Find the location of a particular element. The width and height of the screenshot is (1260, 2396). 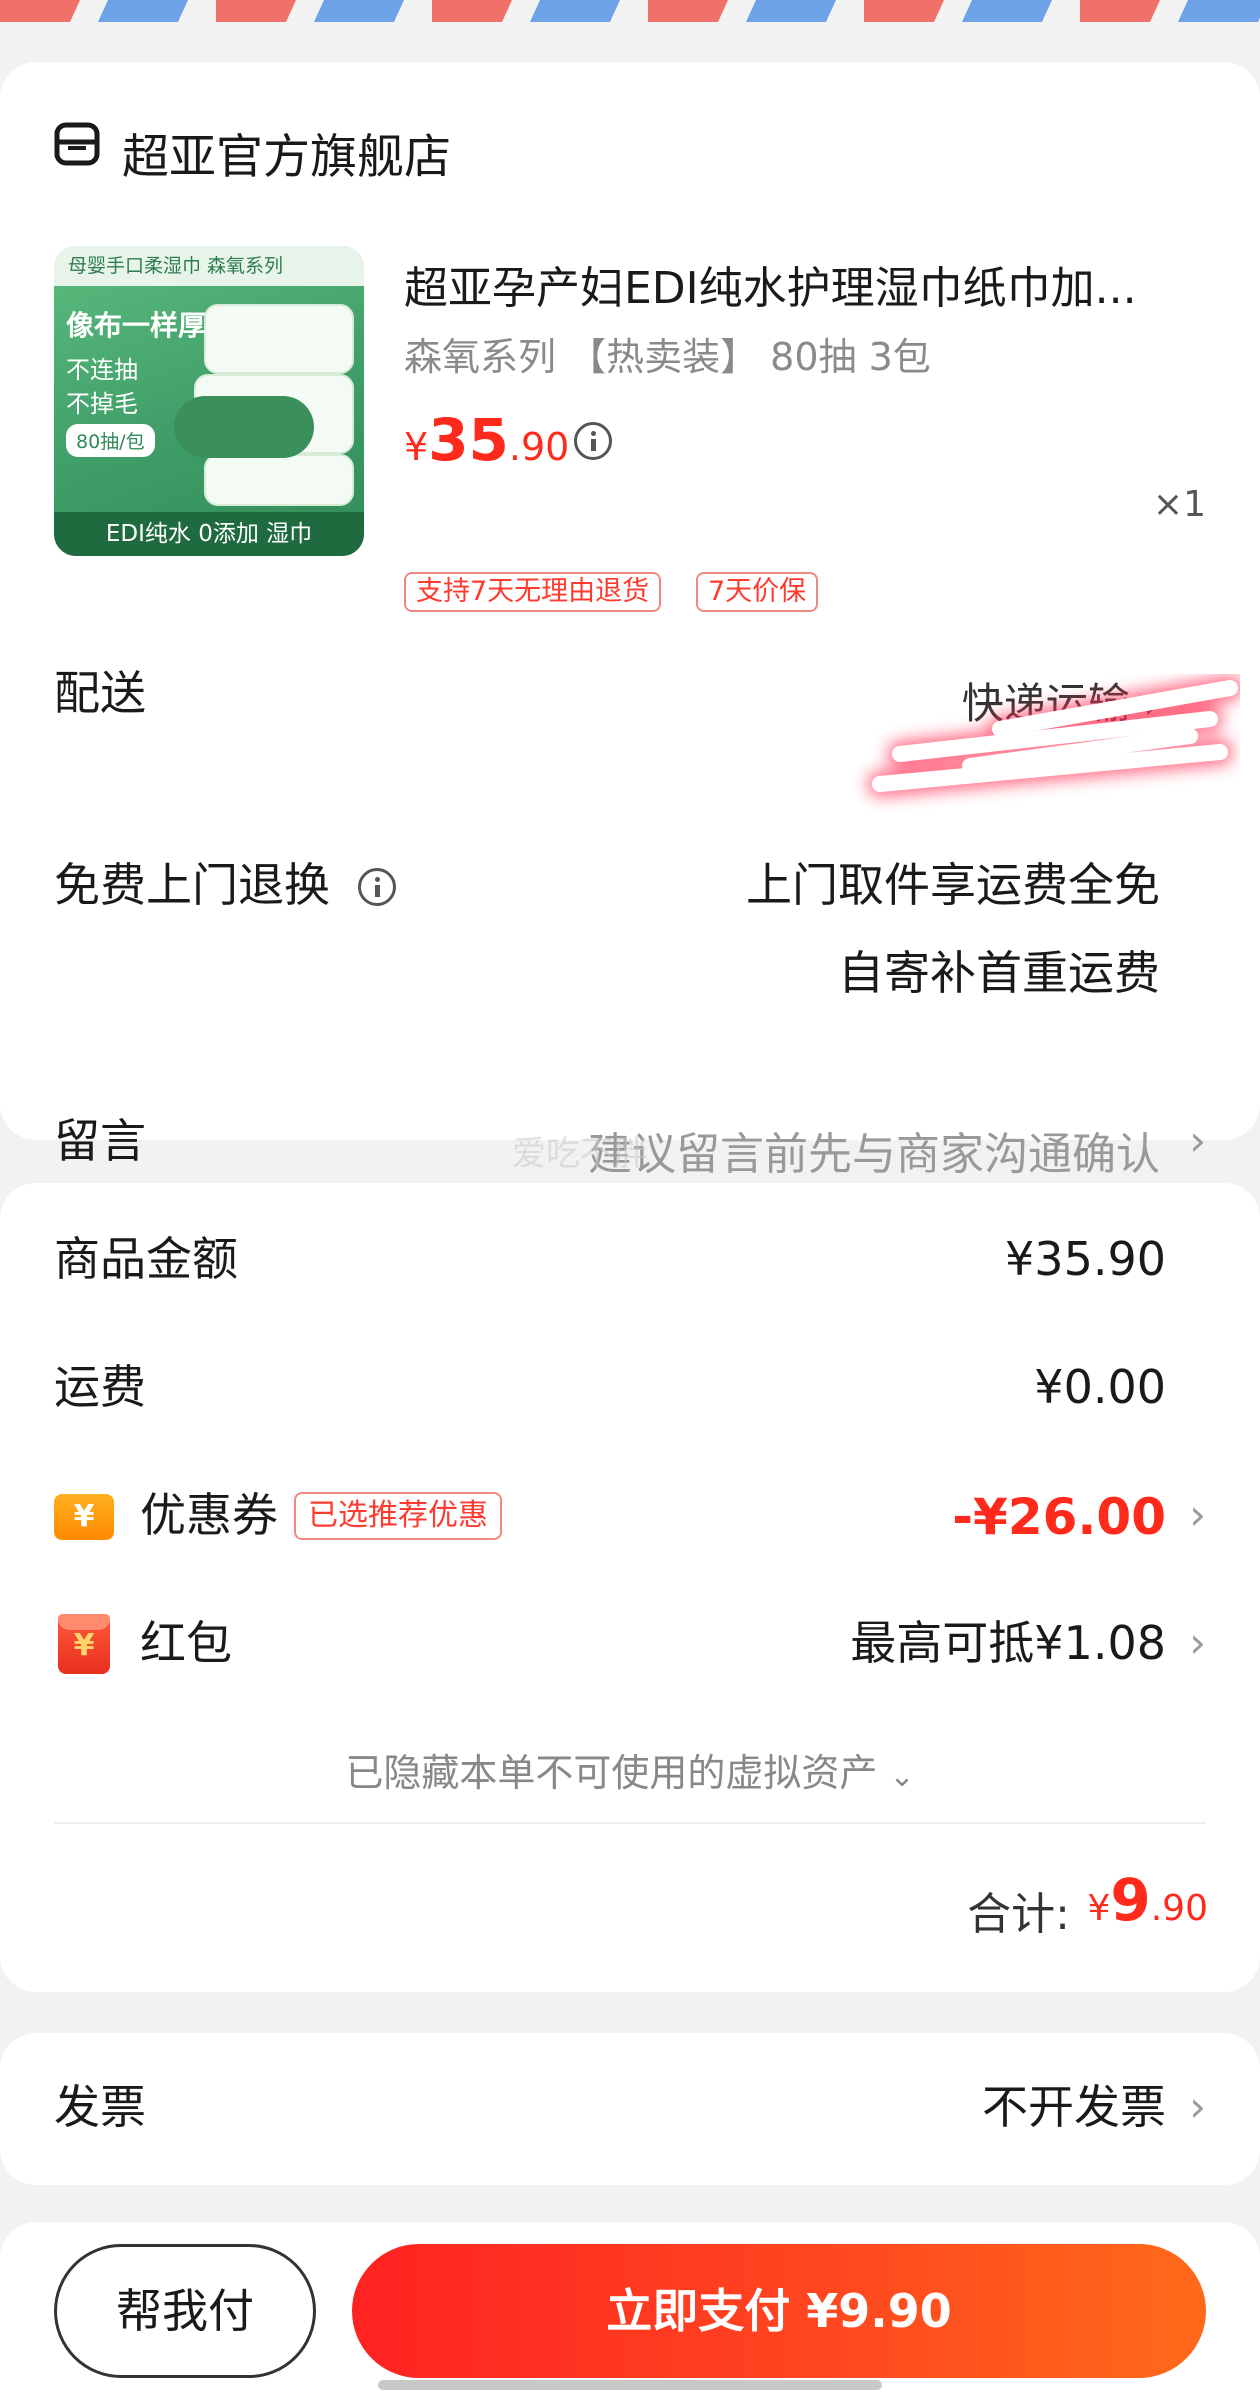

shipping-value: ¥0.00 is located at coordinates (1100, 1387).